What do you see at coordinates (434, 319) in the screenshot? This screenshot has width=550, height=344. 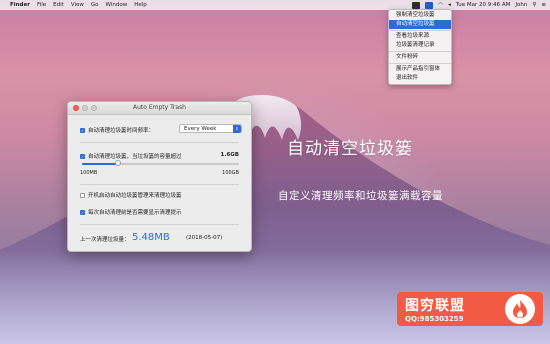 I see `watermark-qq: QQ:985303259` at bounding box center [434, 319].